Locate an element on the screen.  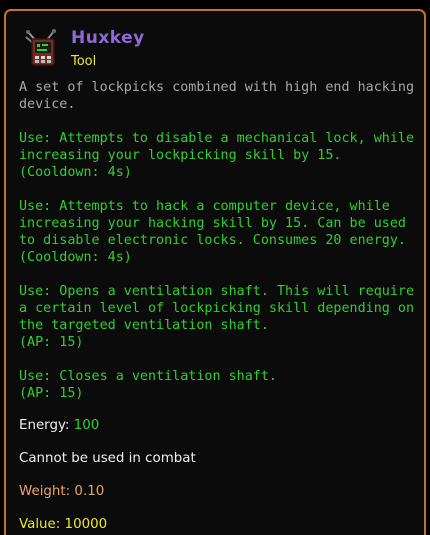
value-label: Value: is located at coordinates (42, 524).